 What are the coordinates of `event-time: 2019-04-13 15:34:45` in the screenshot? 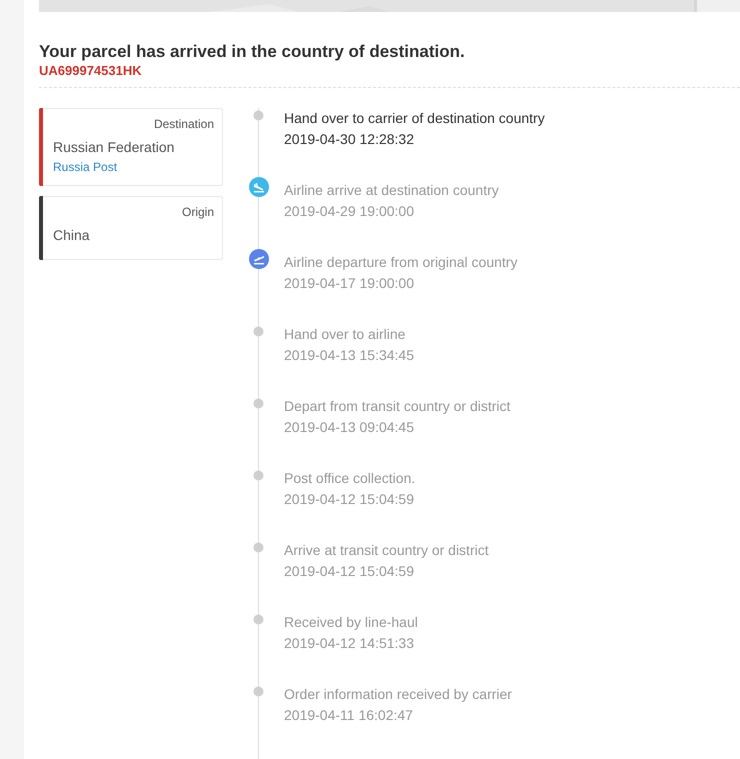 It's located at (349, 355).